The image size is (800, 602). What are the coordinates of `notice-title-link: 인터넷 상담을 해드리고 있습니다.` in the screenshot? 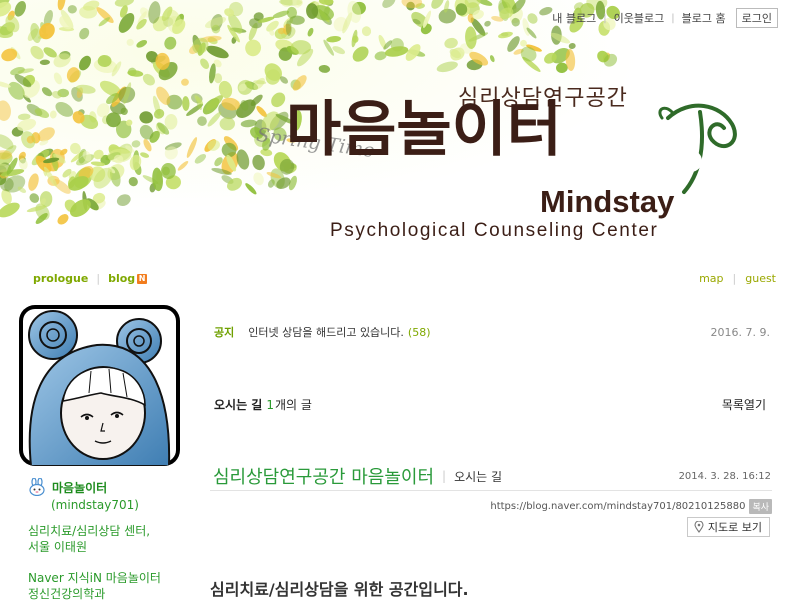 It's located at (326, 332).